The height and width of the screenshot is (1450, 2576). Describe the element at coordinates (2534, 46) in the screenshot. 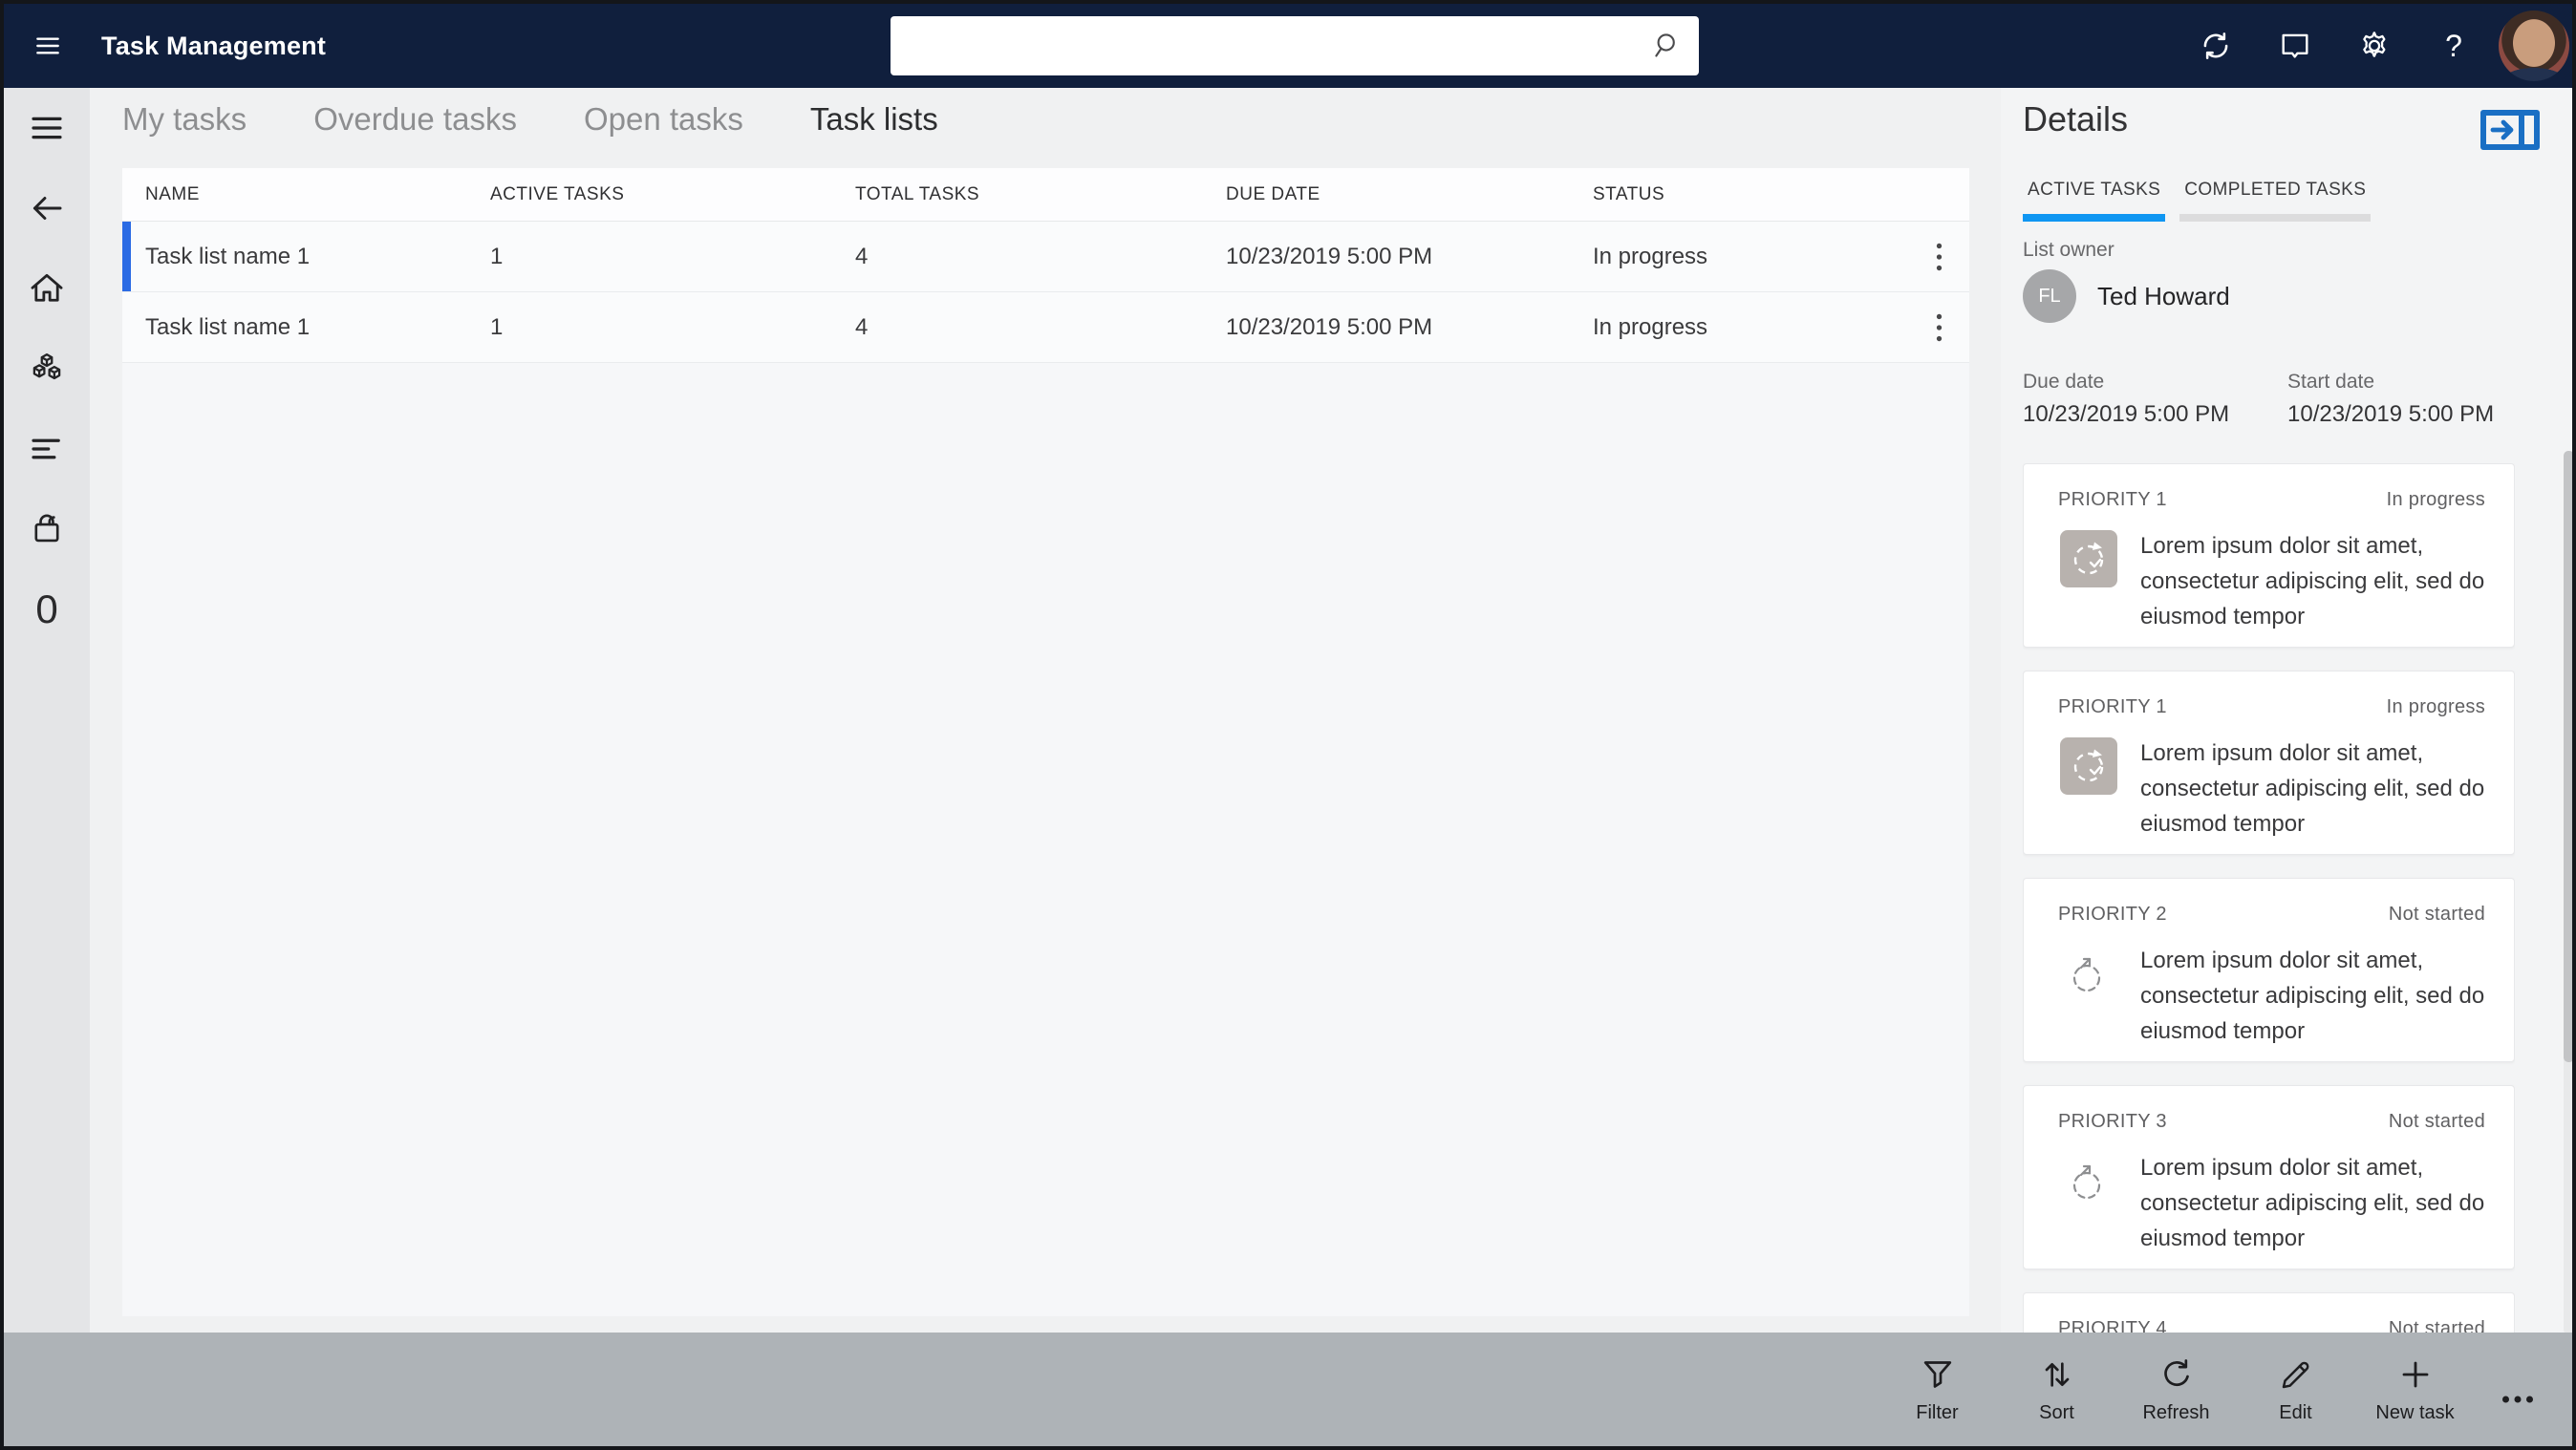

I see `user-avatar` at that location.